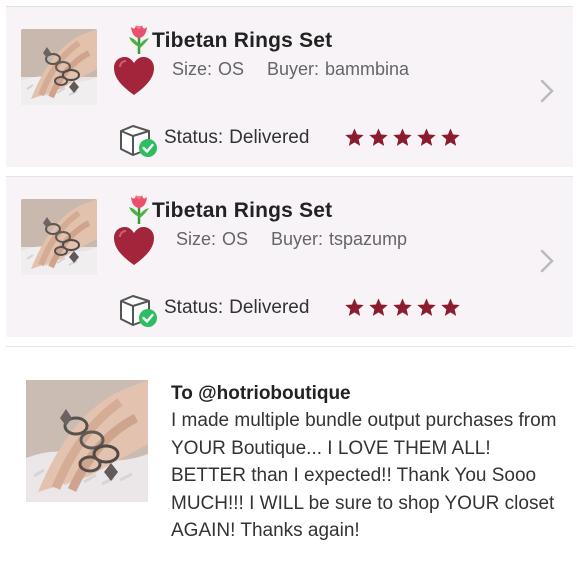 The width and height of the screenshot is (580, 581). I want to click on review-photo, so click(87, 441).